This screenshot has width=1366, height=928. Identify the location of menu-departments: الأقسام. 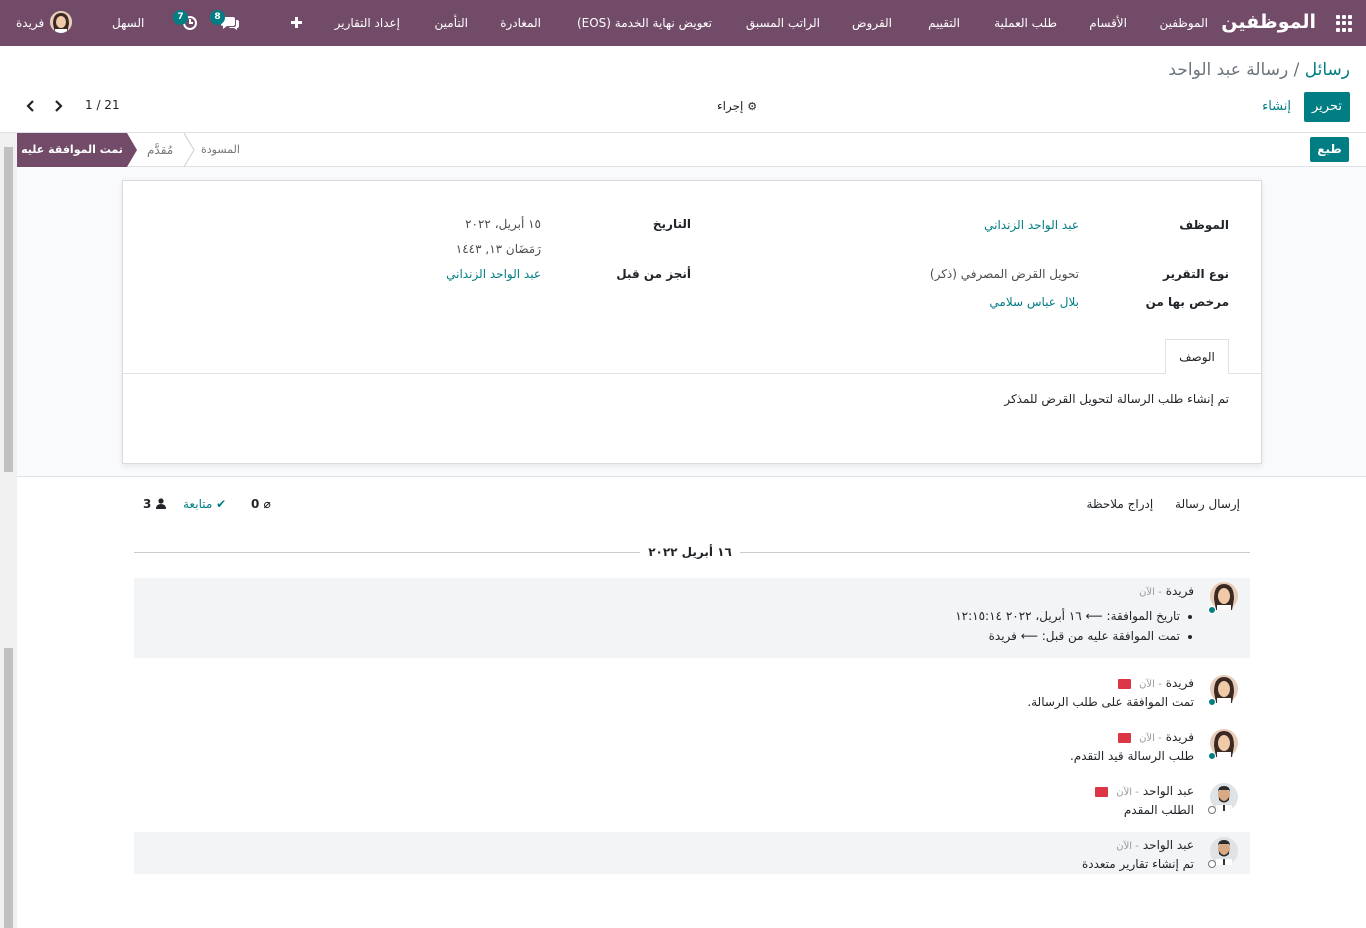
(1108, 23).